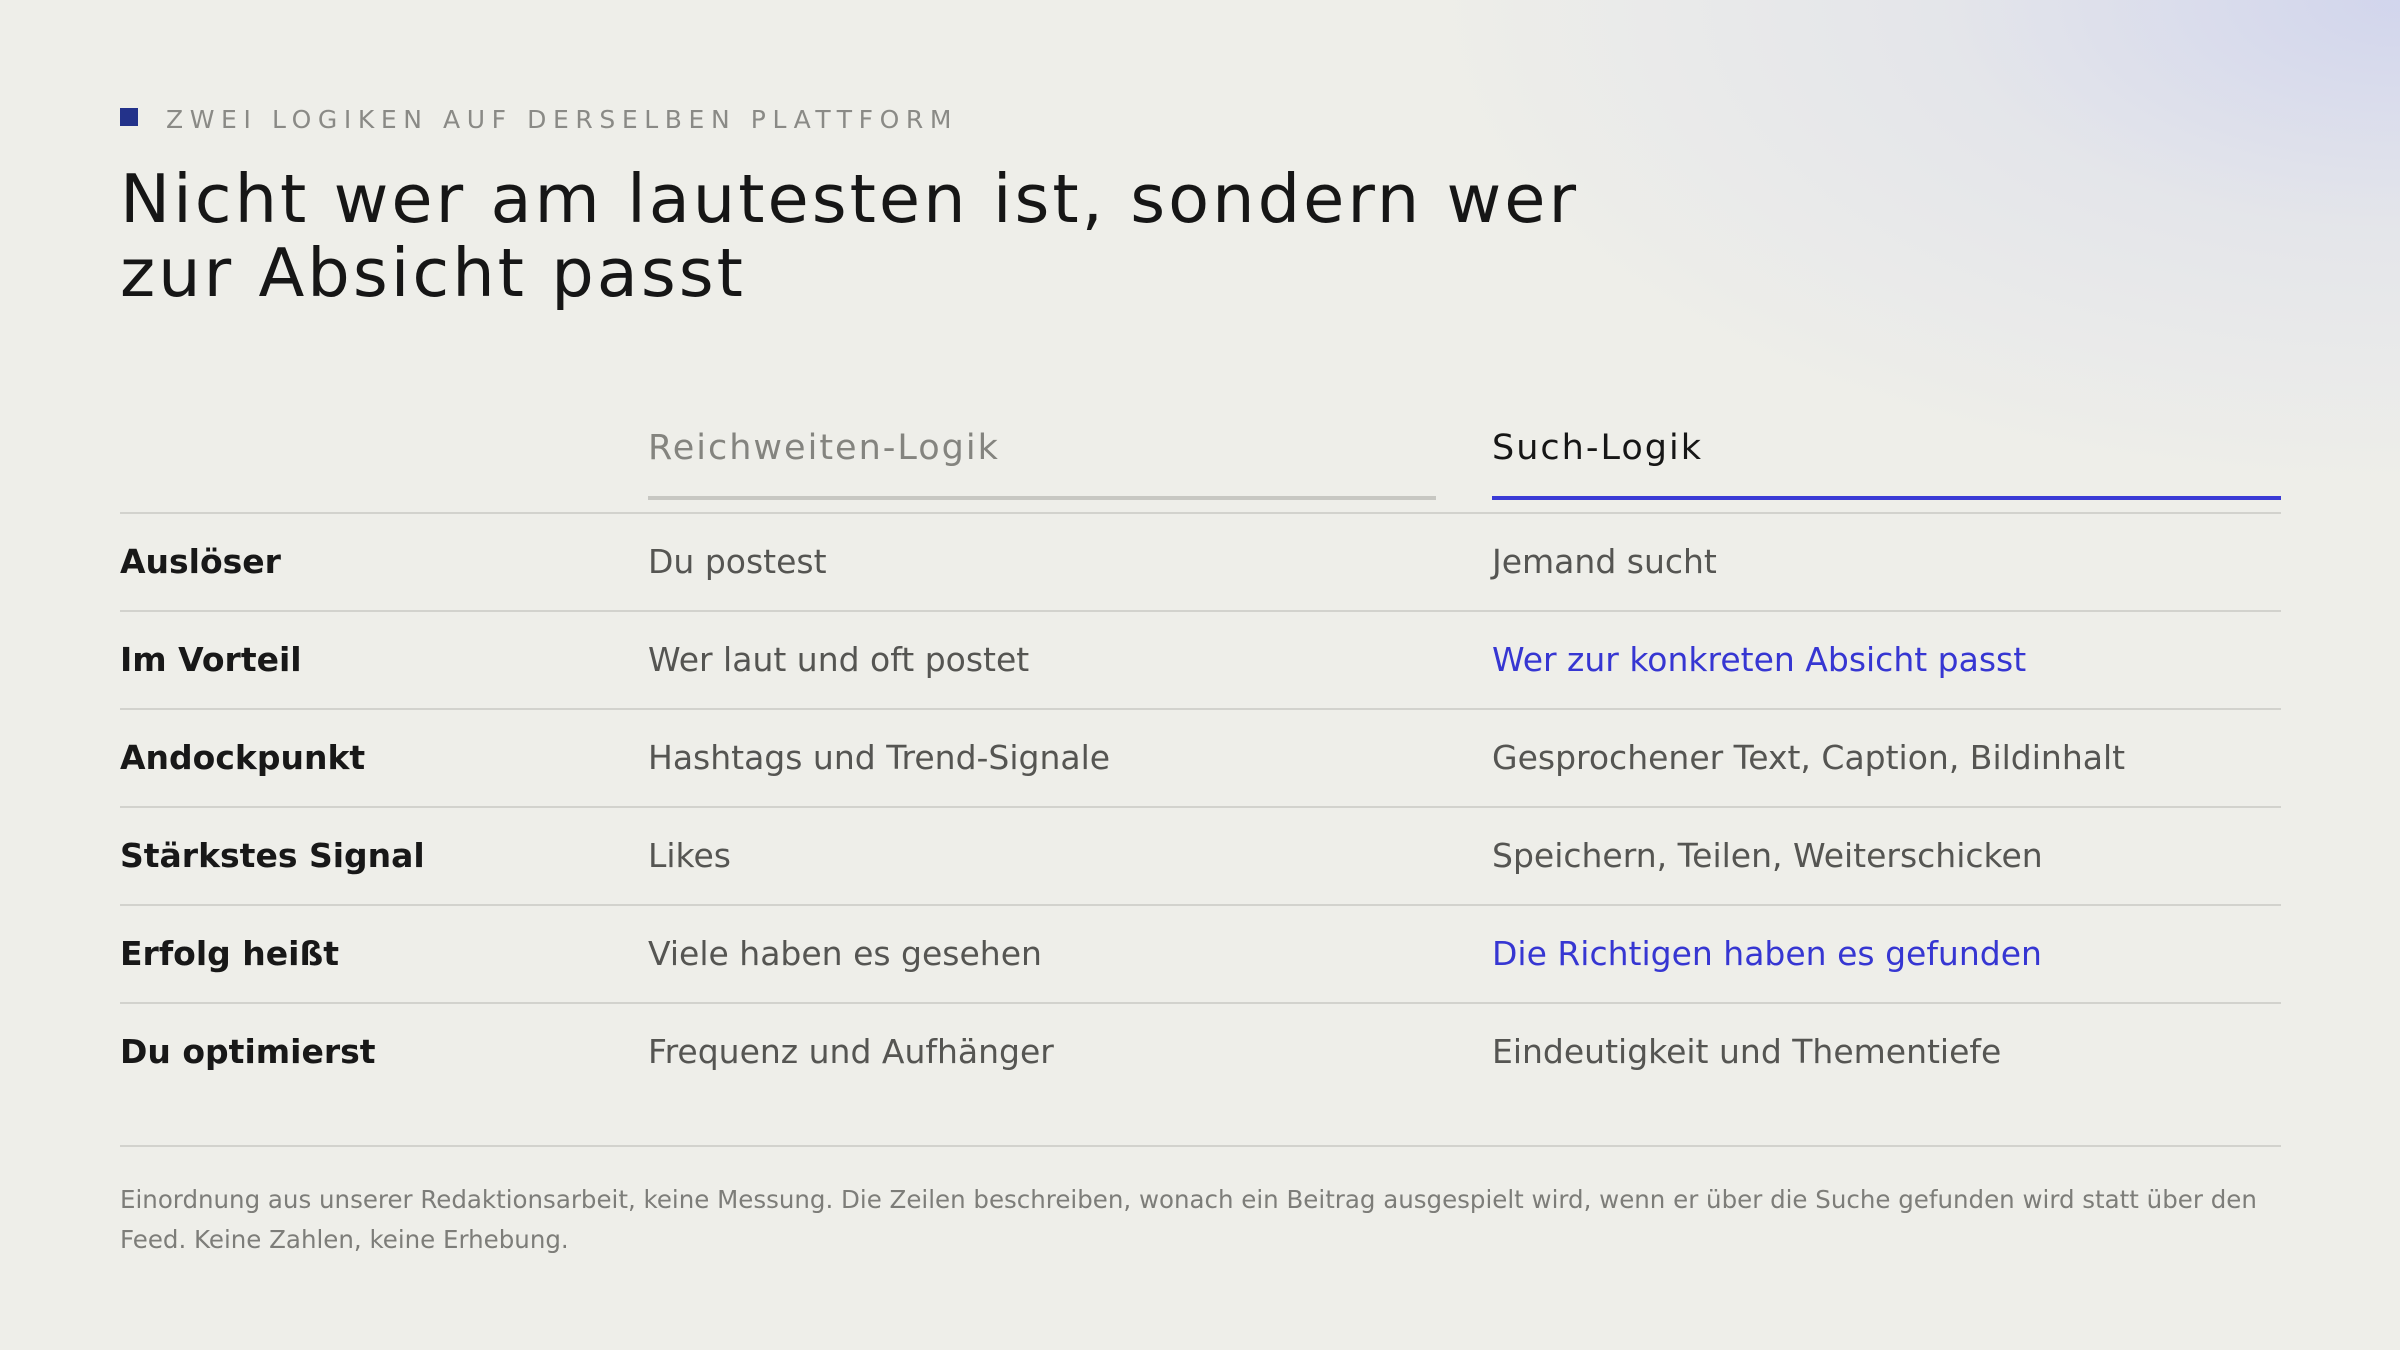 This screenshot has width=2400, height=1350. Describe the element at coordinates (845, 953) in the screenshot. I see `reach-logic-cell: Viele haben es gesehen` at that location.